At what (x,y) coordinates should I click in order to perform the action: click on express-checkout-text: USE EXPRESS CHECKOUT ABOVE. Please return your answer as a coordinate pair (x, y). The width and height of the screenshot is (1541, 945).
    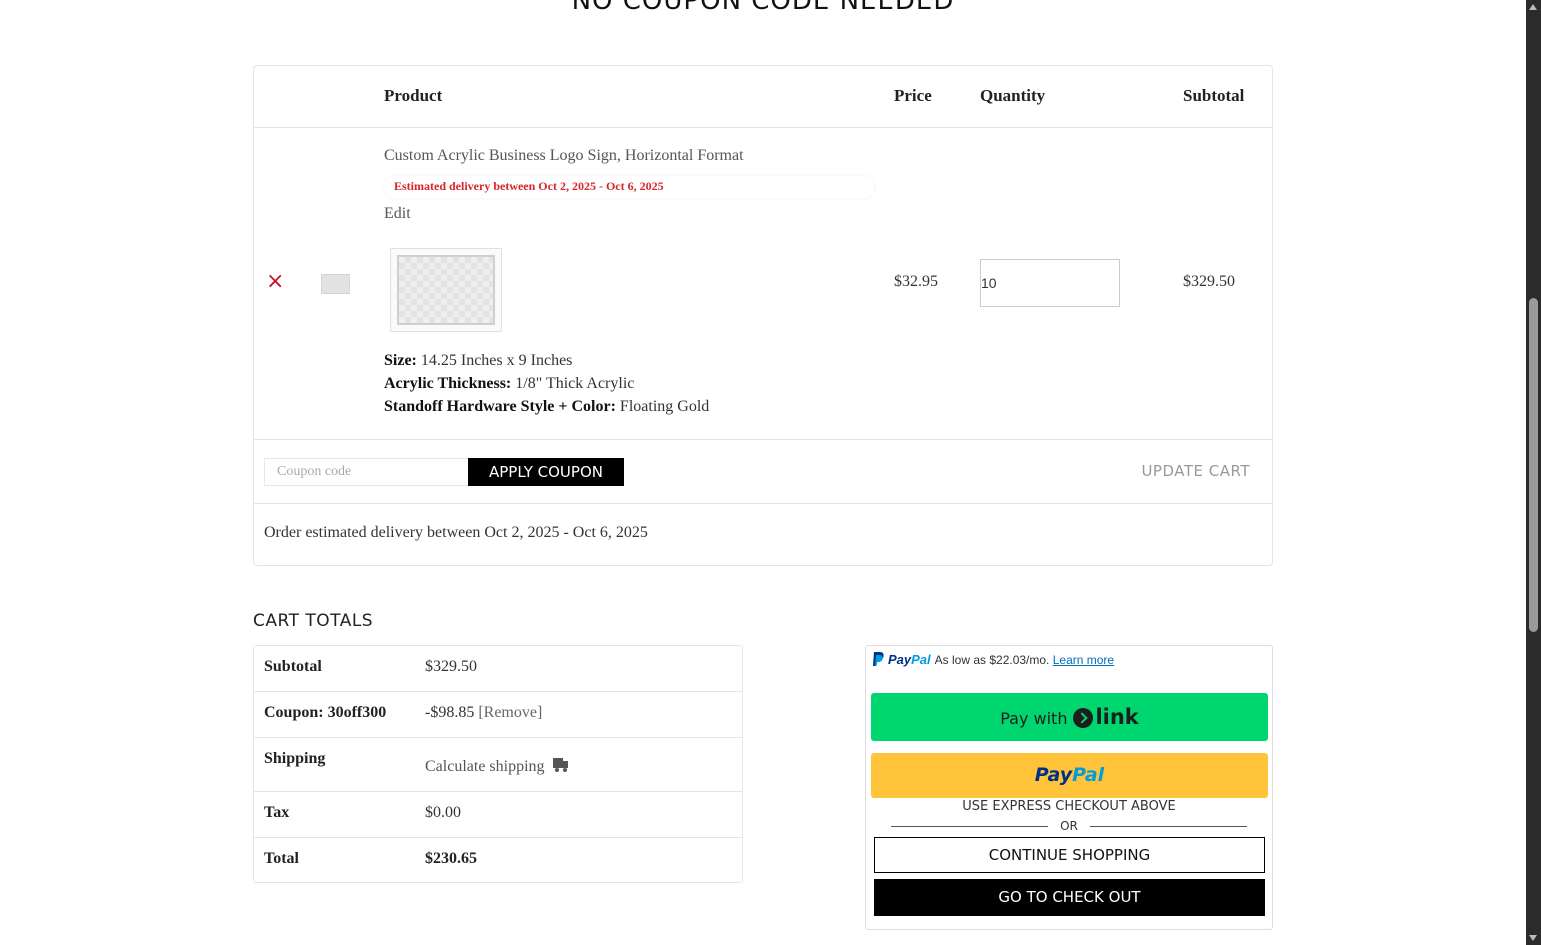
    Looking at the image, I should click on (1069, 806).